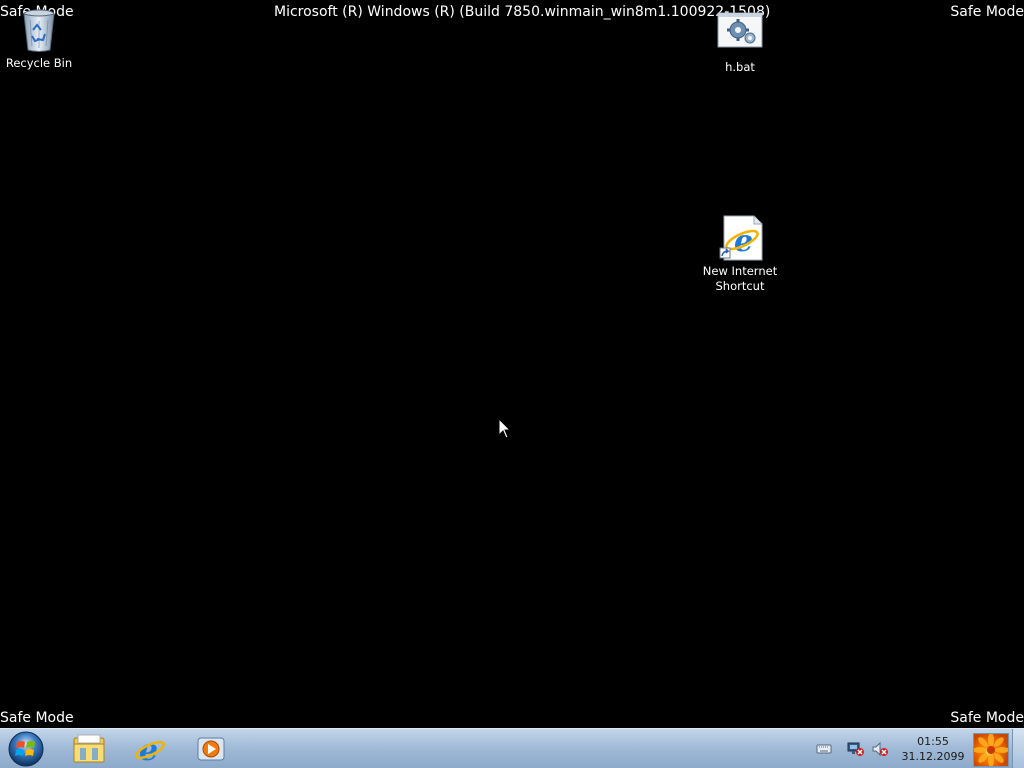 This screenshot has width=1024, height=768. What do you see at coordinates (740, 278) in the screenshot?
I see `desktop-icon-label: New Internet Shortcut` at bounding box center [740, 278].